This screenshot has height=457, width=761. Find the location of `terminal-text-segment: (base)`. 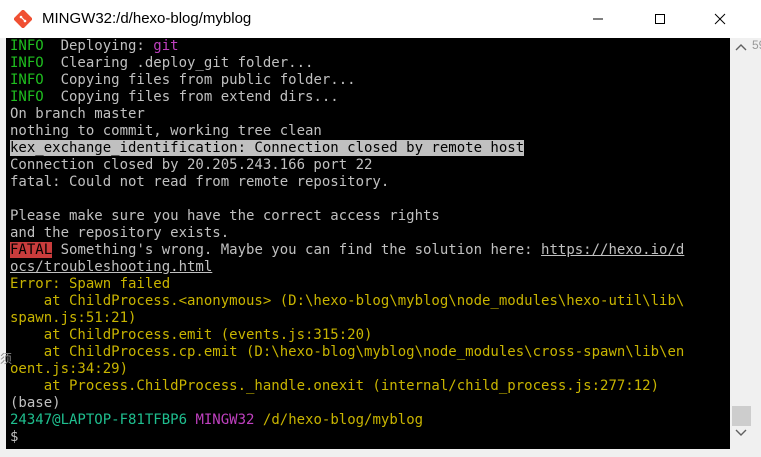

terminal-text-segment: (base) is located at coordinates (35, 403).